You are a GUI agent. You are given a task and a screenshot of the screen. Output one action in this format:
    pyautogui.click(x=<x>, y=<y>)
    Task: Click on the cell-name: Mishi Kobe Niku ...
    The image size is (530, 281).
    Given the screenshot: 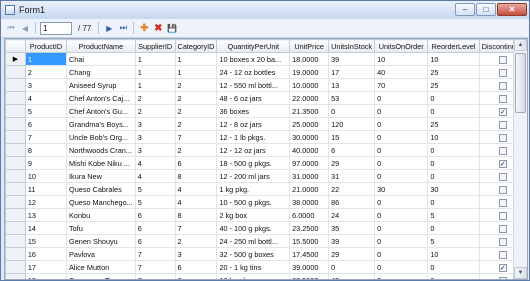 What is the action you would take?
    pyautogui.click(x=101, y=163)
    